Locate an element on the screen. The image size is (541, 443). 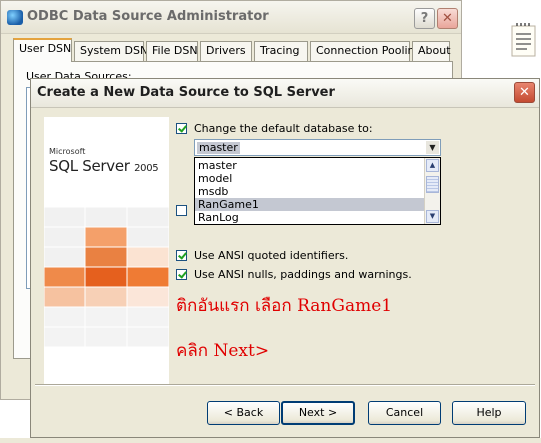
dialog-title: Create a New Data Source to SQL Server is located at coordinates (186, 92).